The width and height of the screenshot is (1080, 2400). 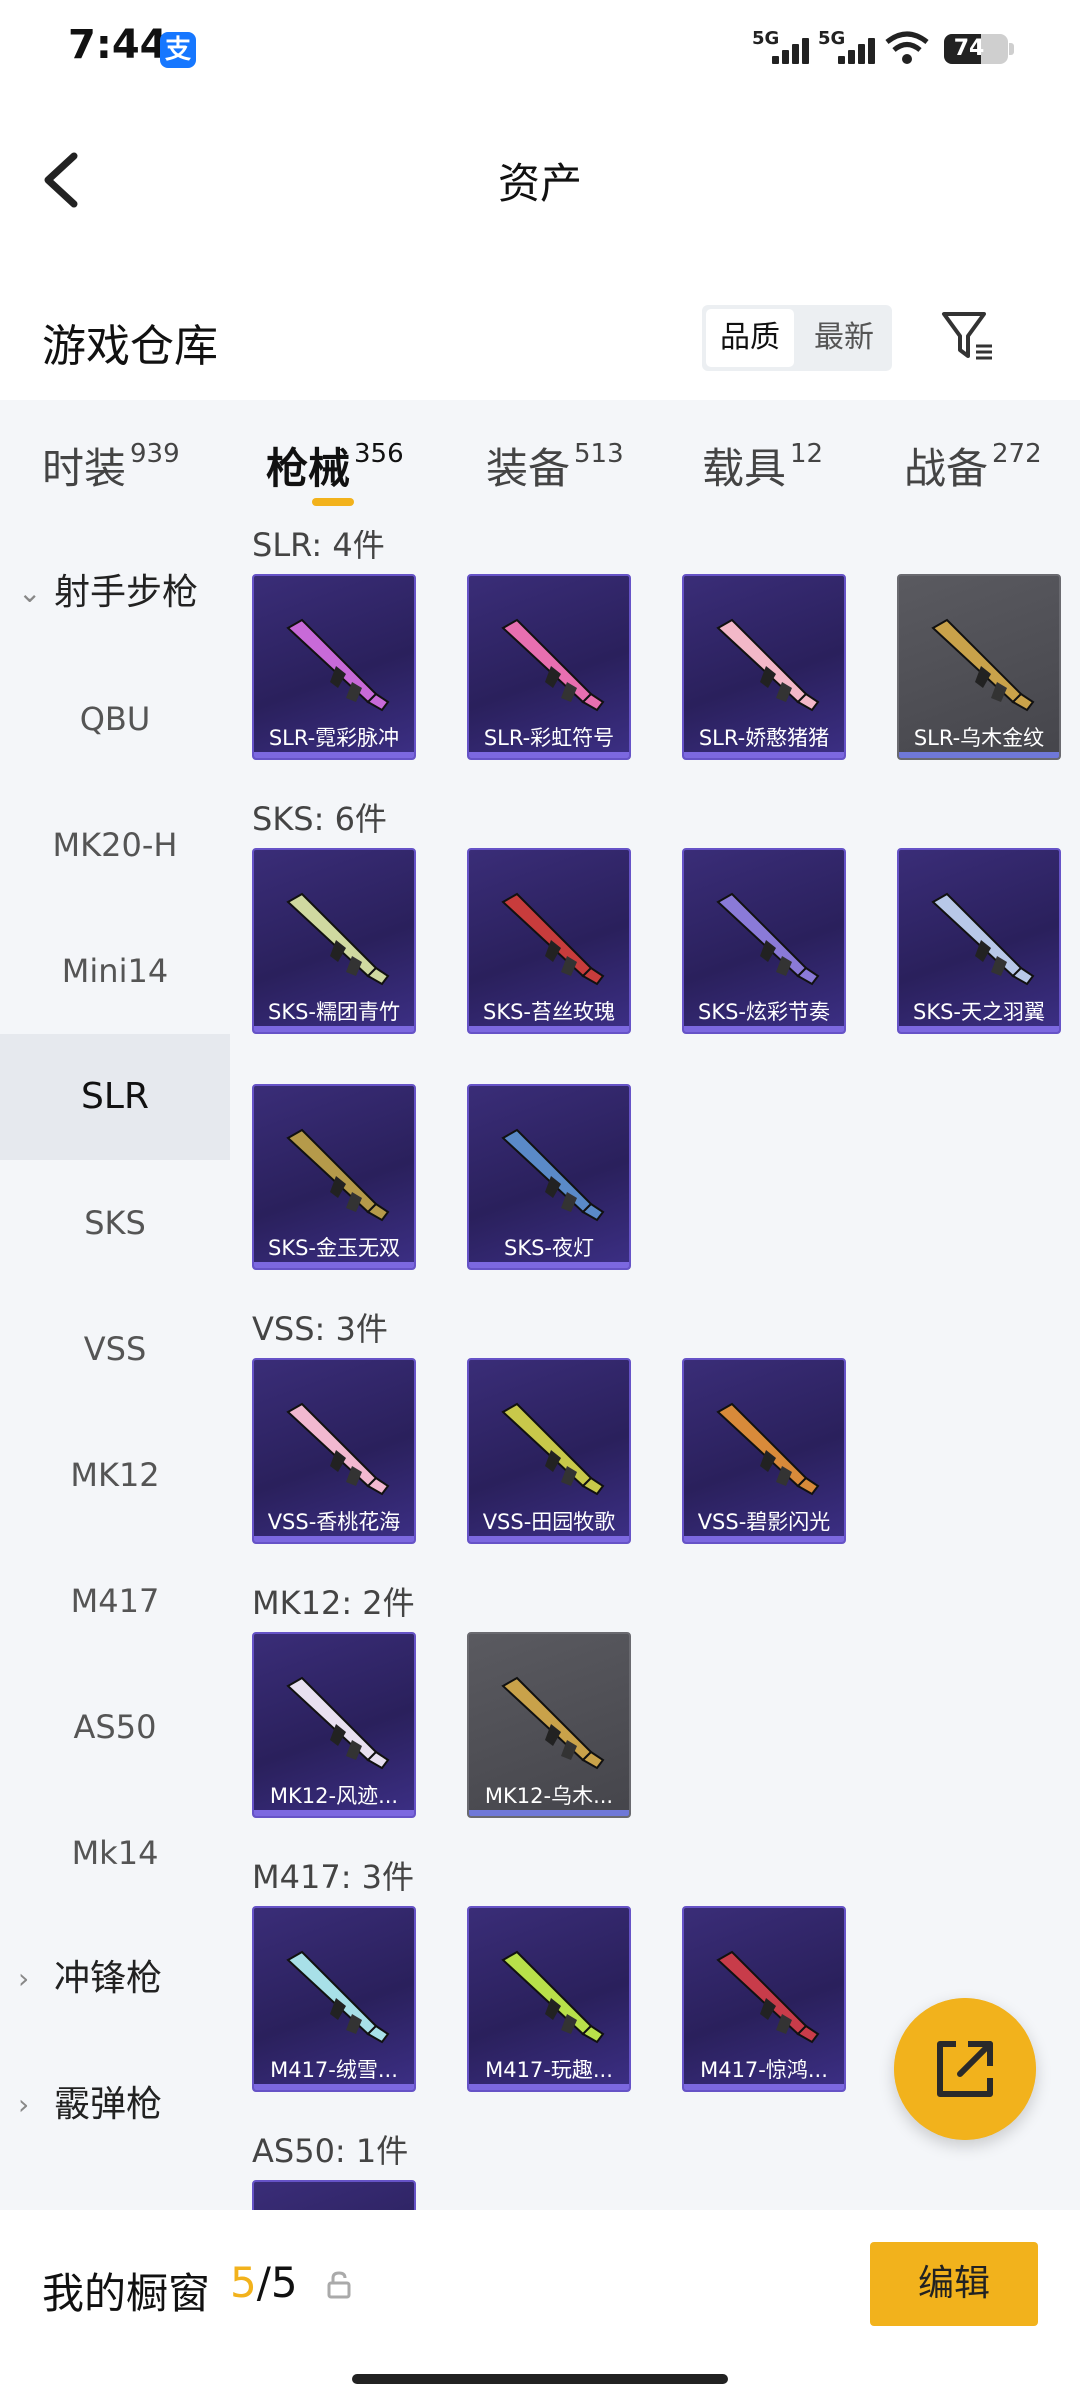 What do you see at coordinates (555, 470) in the screenshot?
I see `tab-equipment: 装备 513` at bounding box center [555, 470].